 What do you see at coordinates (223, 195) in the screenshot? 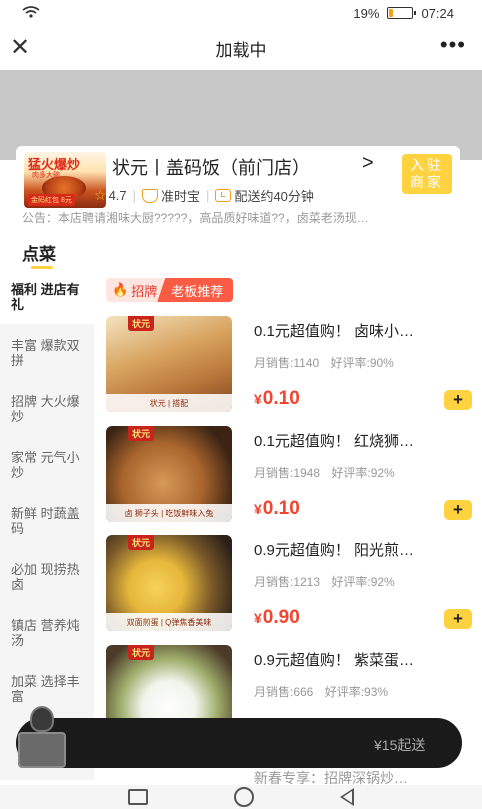
I see `clock-icon` at bounding box center [223, 195].